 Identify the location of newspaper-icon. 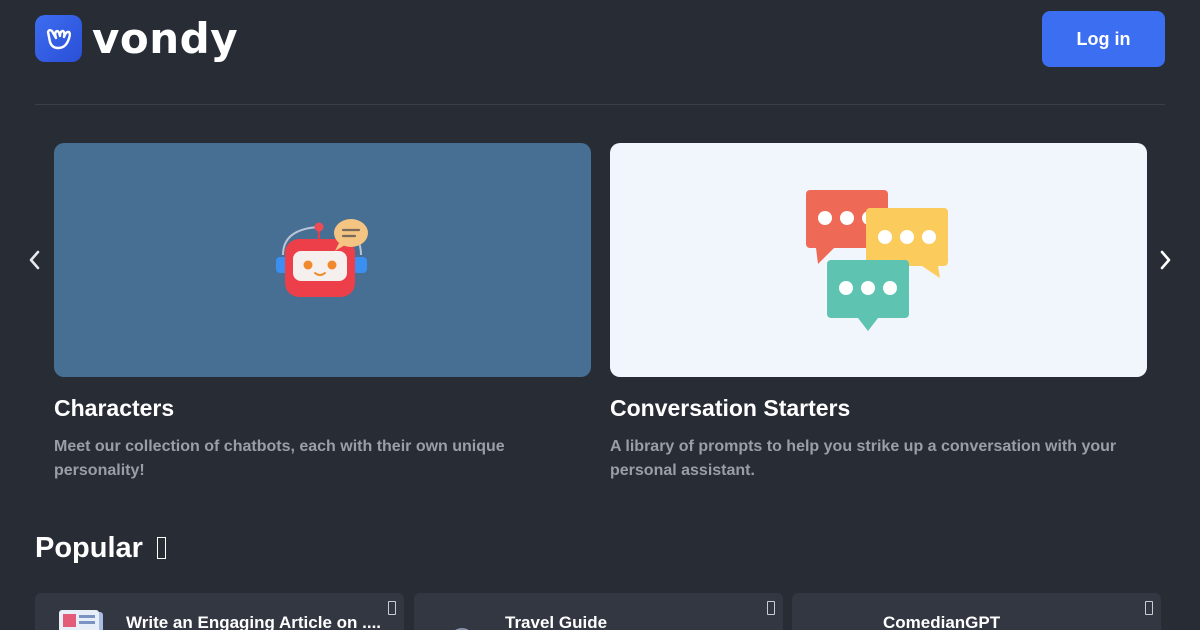
(81, 620).